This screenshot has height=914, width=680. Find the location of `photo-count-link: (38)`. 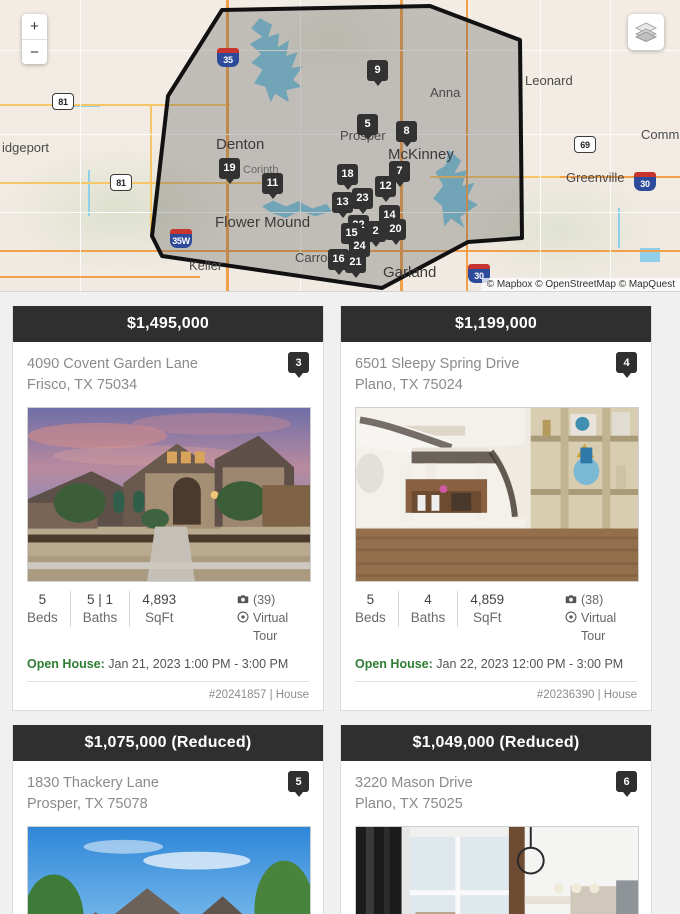

photo-count-link: (38) is located at coordinates (601, 600).